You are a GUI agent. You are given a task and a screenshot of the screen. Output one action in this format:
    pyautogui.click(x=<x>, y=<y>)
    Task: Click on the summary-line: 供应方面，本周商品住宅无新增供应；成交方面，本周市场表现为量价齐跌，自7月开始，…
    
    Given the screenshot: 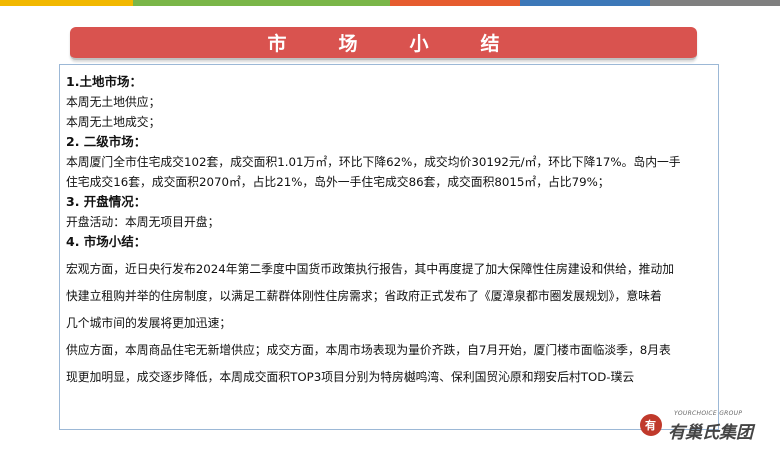 What is the action you would take?
    pyautogui.click(x=368, y=350)
    